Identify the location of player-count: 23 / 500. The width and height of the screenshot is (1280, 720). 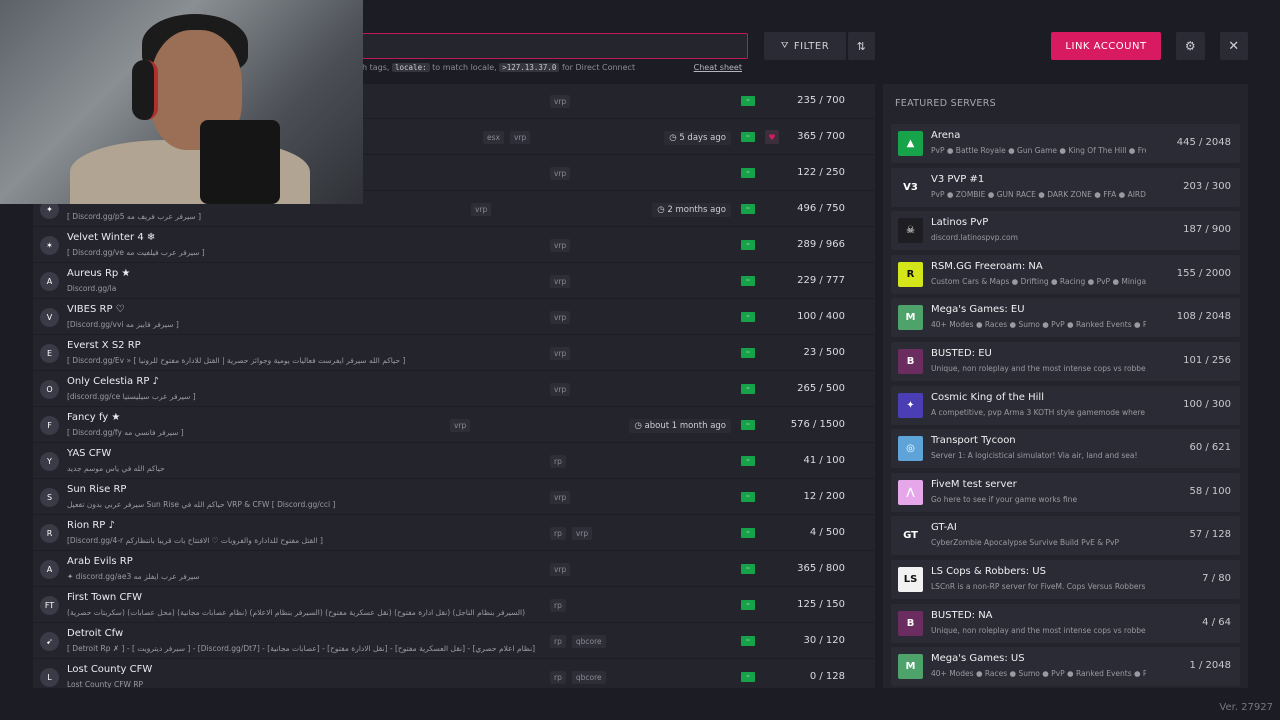
(824, 352).